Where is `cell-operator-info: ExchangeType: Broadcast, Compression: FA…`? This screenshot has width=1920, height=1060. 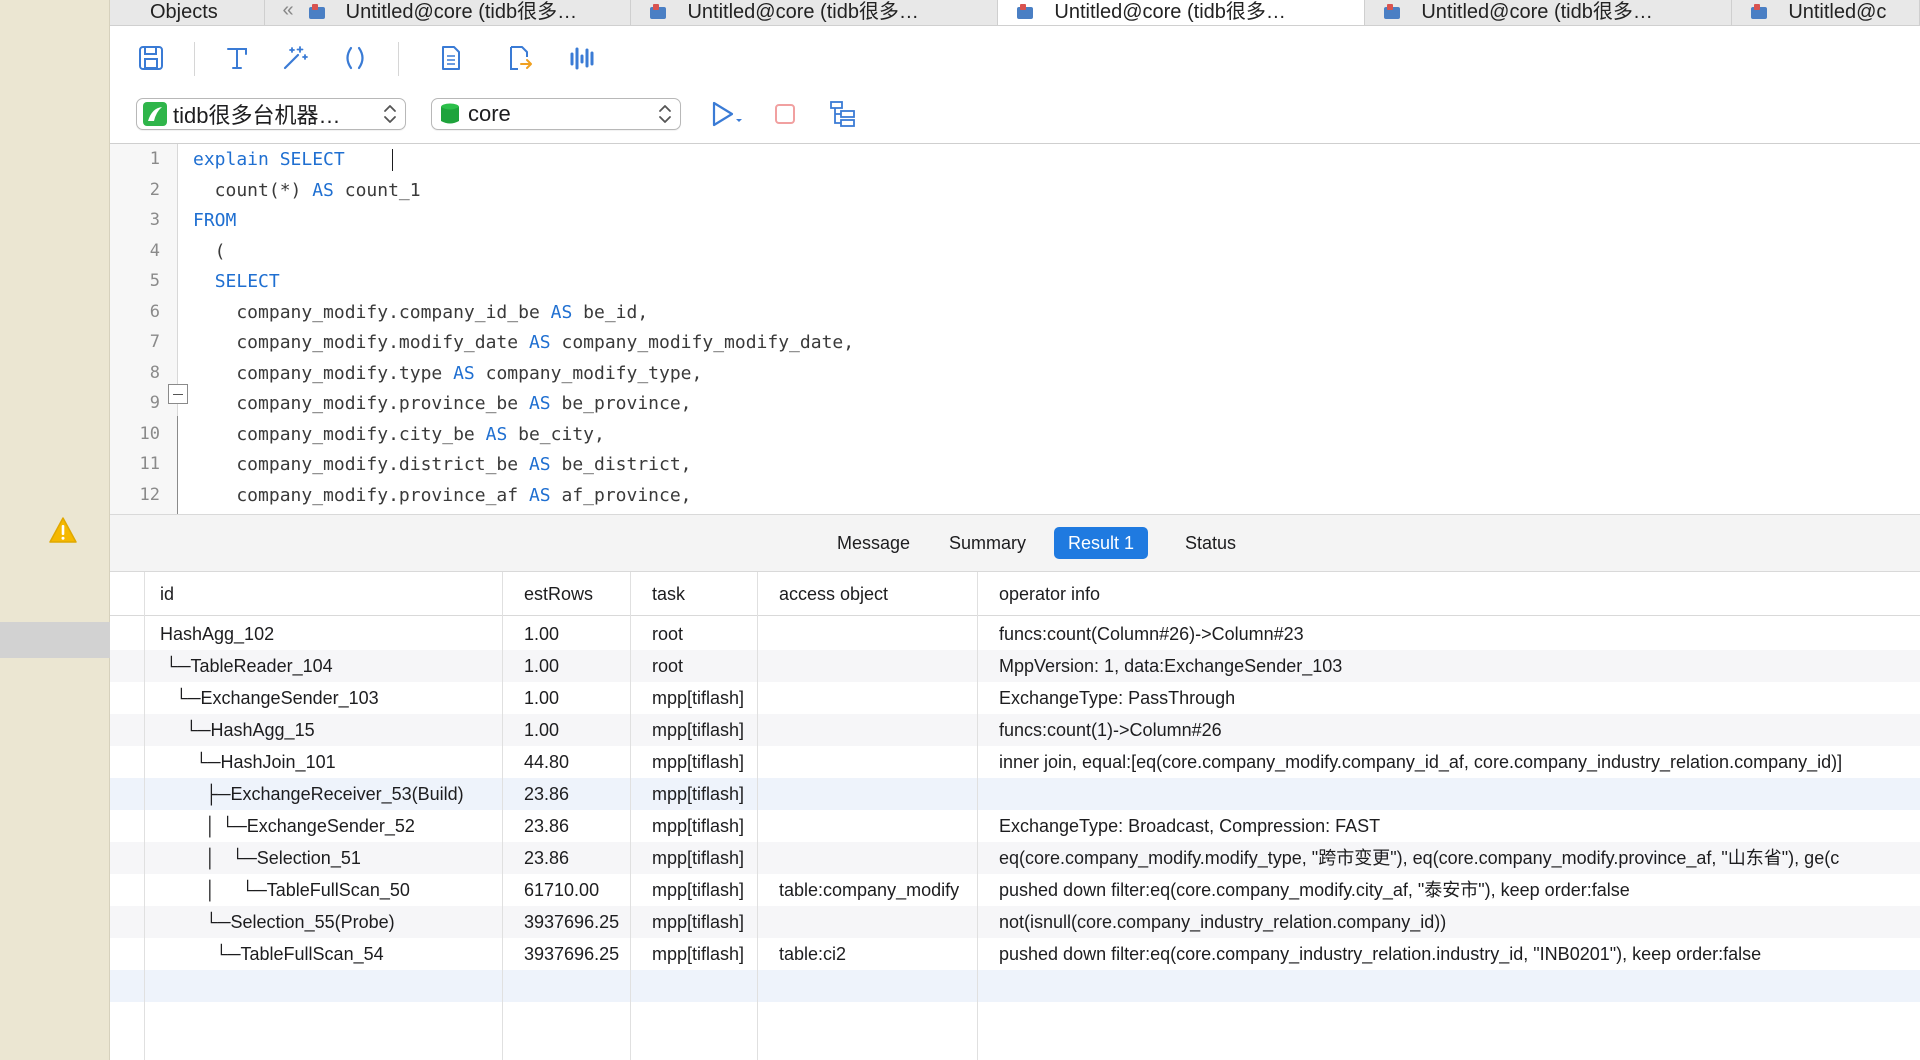 cell-operator-info: ExchangeType: Broadcast, Compression: FA… is located at coordinates (1183, 826).